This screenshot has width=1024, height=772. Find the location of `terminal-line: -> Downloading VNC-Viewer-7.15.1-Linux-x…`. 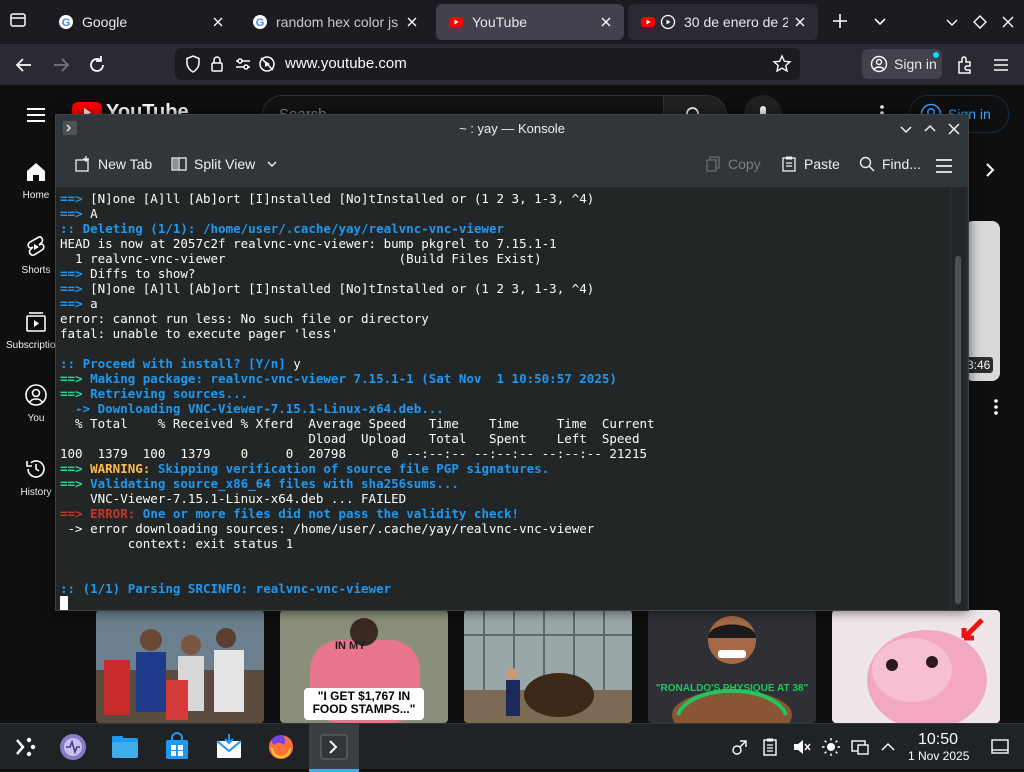

terminal-line: -> Downloading VNC-Viewer-7.15.1-Linux-x… is located at coordinates (357, 408).